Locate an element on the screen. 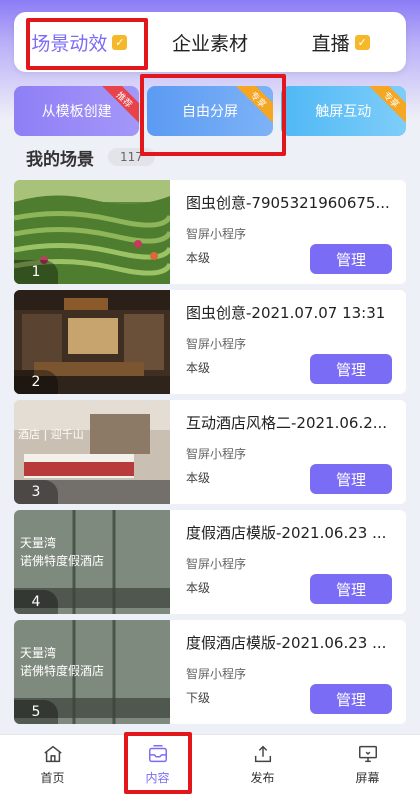  create-mode-row: 从模板创建 推荐 自由分屏 专享 触屏互动 专享 is located at coordinates (210, 111).